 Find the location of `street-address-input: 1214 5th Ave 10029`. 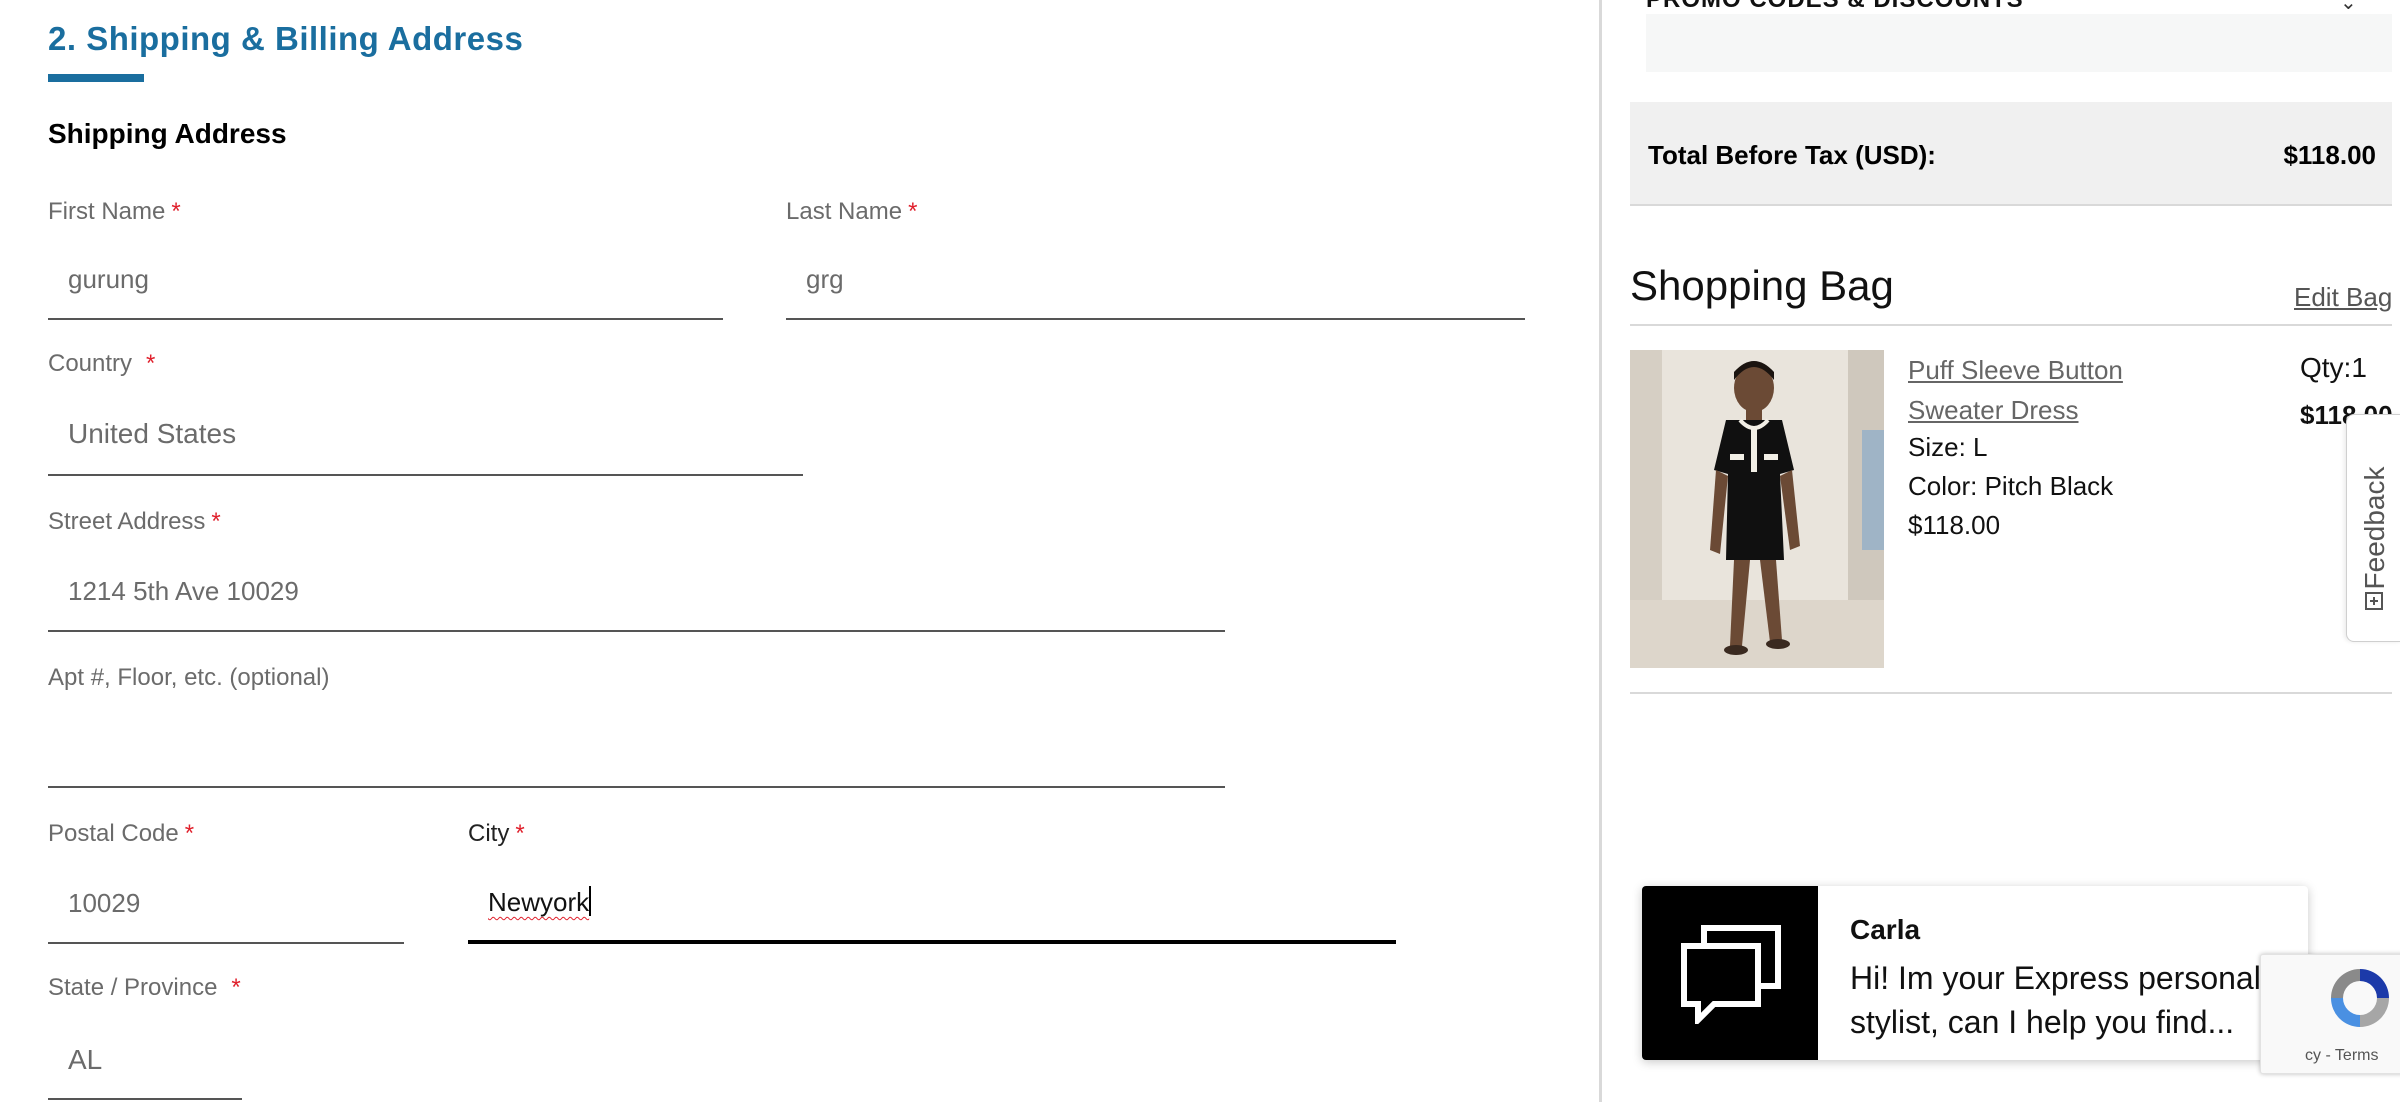

street-address-input: 1214 5th Ave 10029 is located at coordinates (183, 591).